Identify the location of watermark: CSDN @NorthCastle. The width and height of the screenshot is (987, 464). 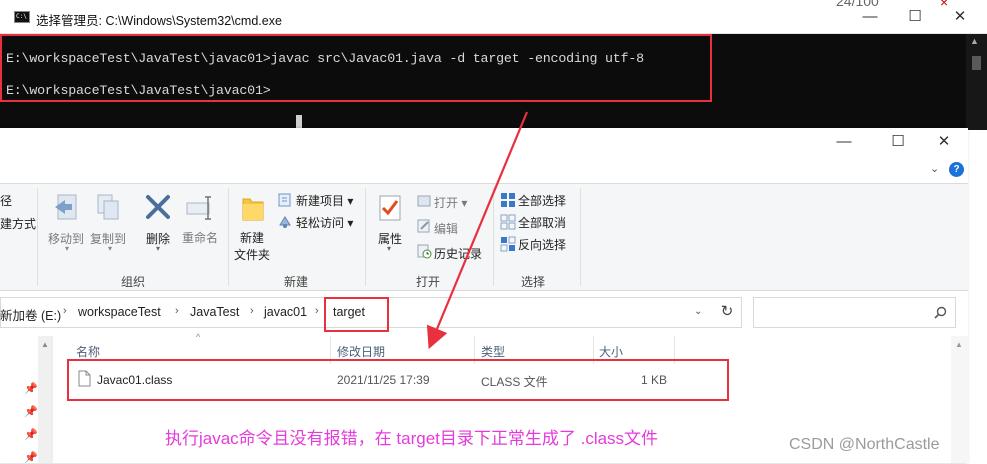
(864, 444).